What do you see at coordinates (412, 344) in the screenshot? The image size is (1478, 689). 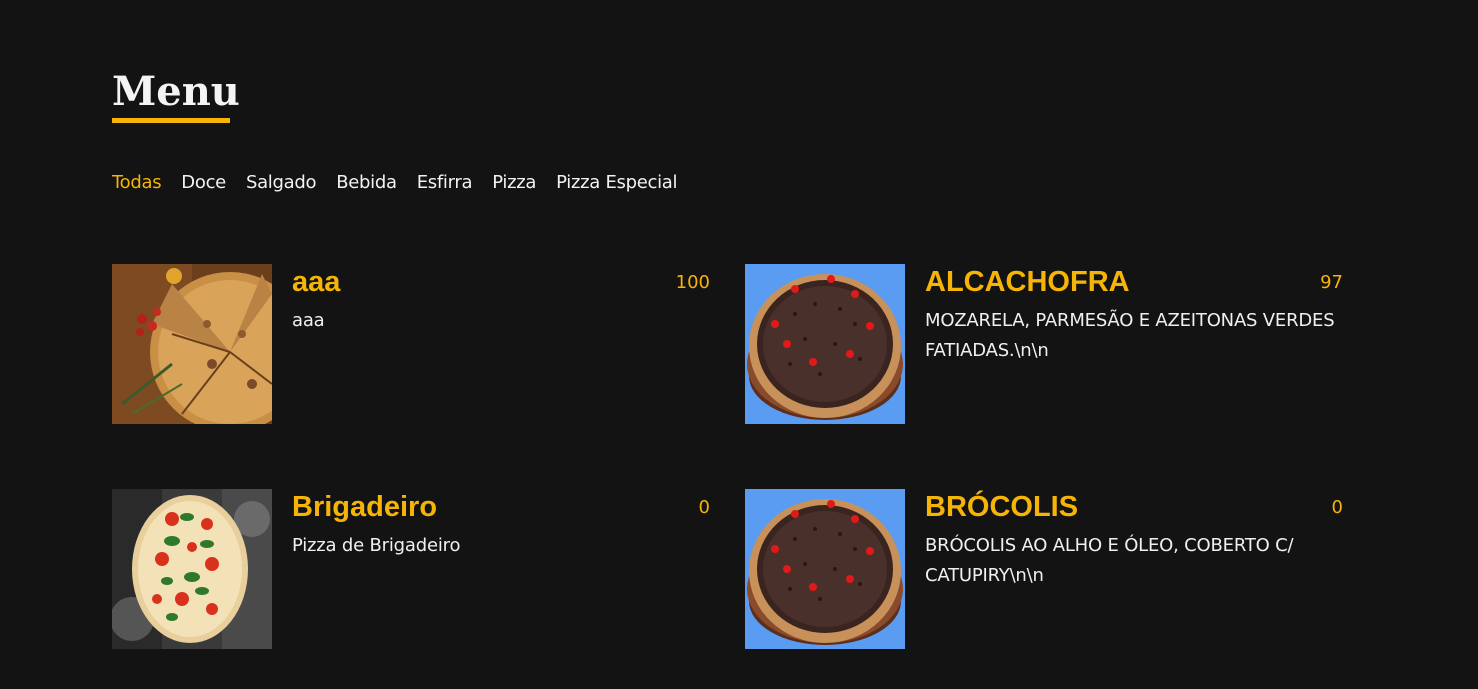 I see `menu-item-card: aaa 100 aaa` at bounding box center [412, 344].